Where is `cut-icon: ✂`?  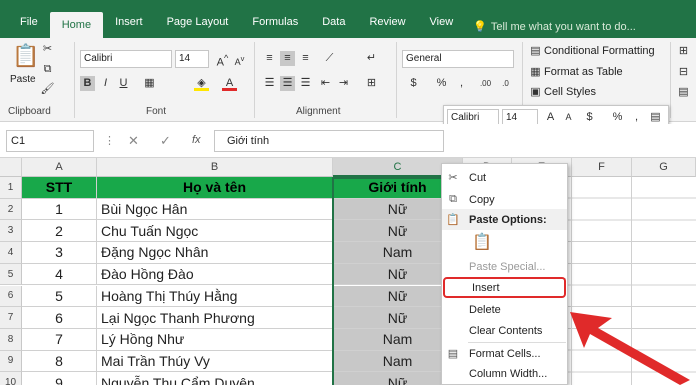 cut-icon: ✂ is located at coordinates (47, 49).